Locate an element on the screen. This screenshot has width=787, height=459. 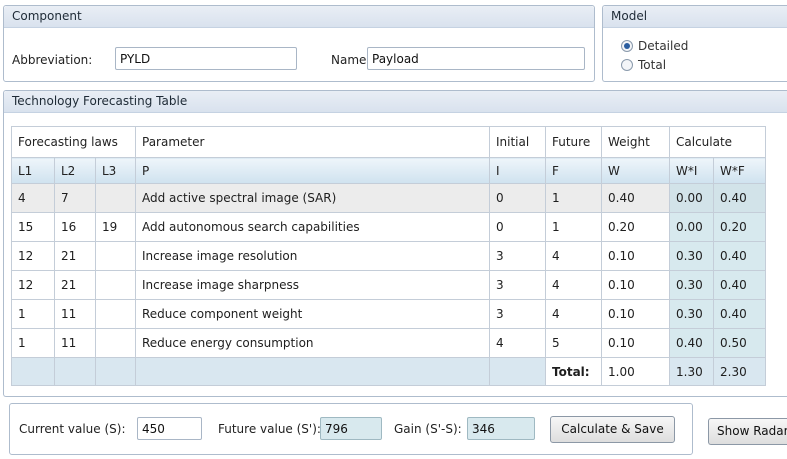
cell-l3: 19 is located at coordinates (115, 227).